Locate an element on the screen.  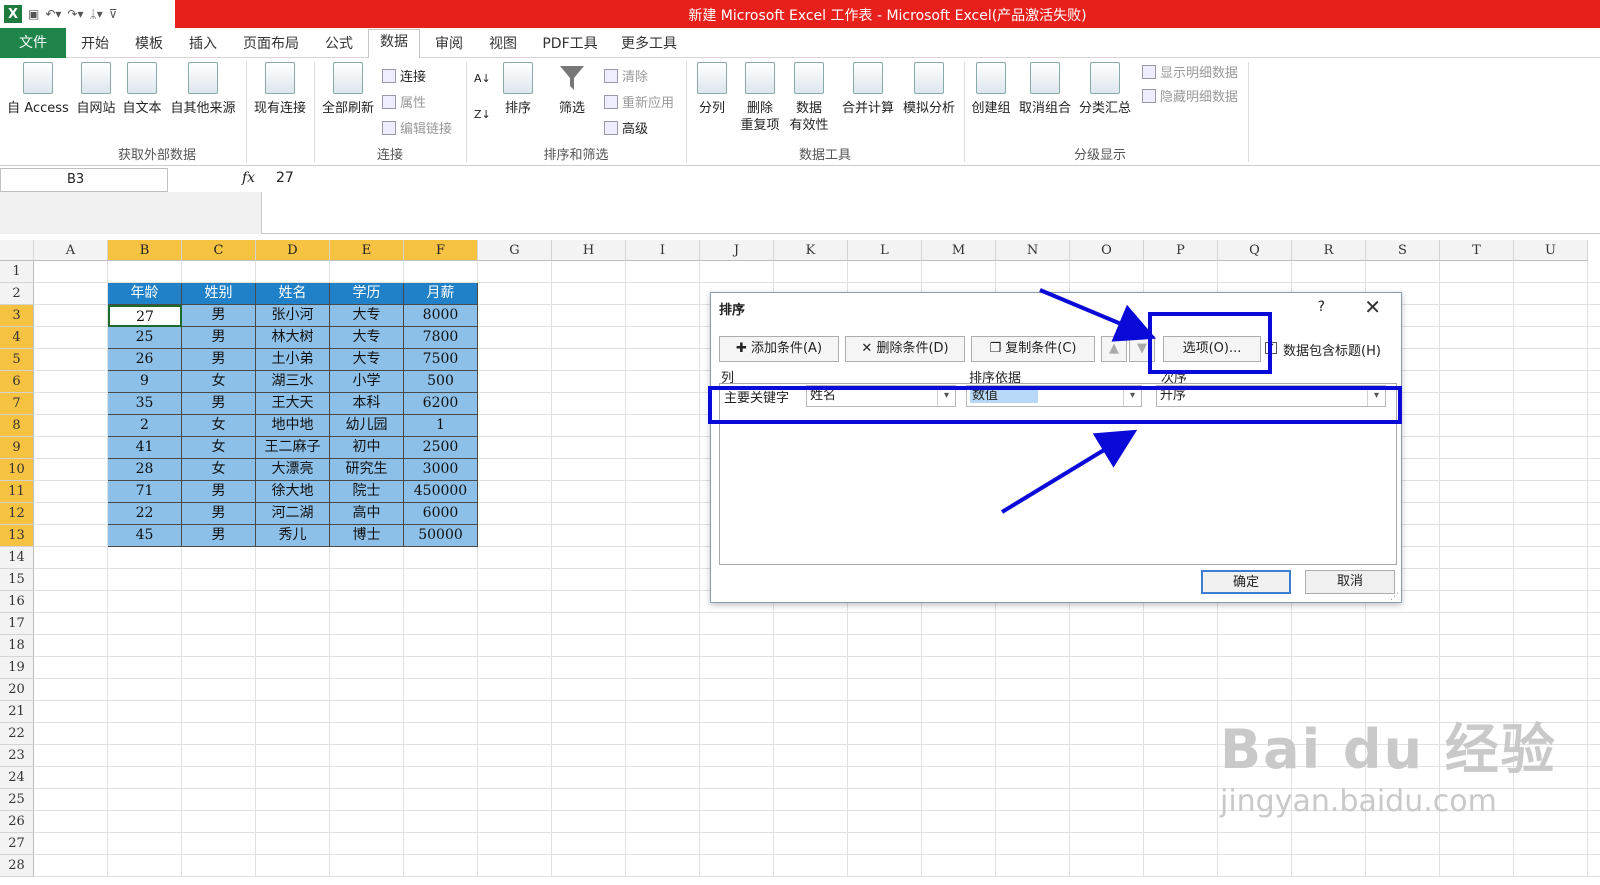
options-highlight-box is located at coordinates (1210, 343).